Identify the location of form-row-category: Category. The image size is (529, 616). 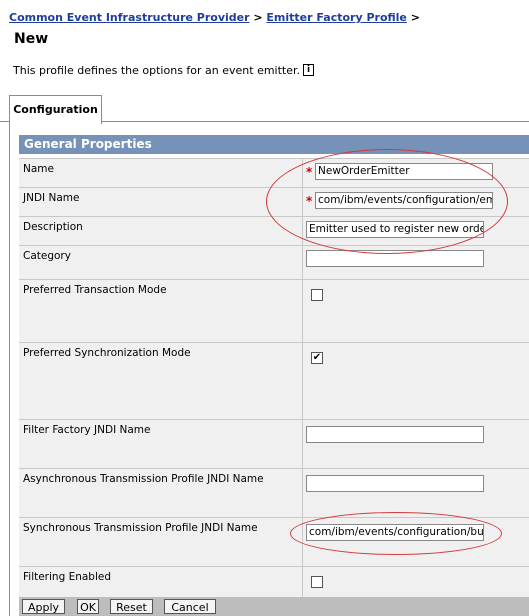
(274, 262).